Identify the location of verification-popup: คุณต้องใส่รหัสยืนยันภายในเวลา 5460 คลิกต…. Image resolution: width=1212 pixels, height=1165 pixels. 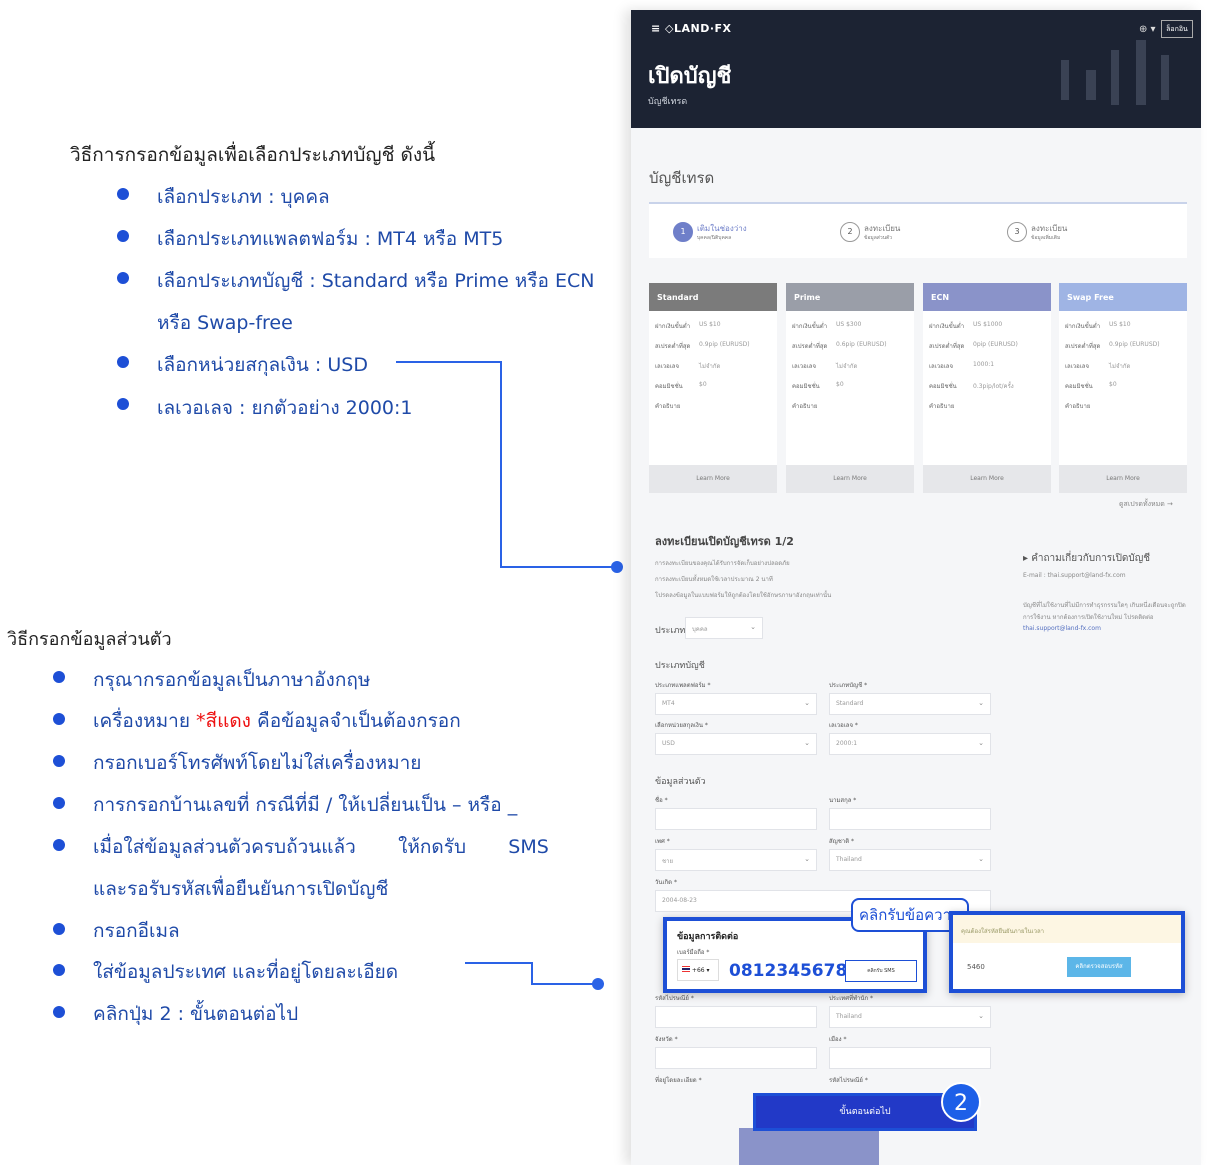
(1067, 952).